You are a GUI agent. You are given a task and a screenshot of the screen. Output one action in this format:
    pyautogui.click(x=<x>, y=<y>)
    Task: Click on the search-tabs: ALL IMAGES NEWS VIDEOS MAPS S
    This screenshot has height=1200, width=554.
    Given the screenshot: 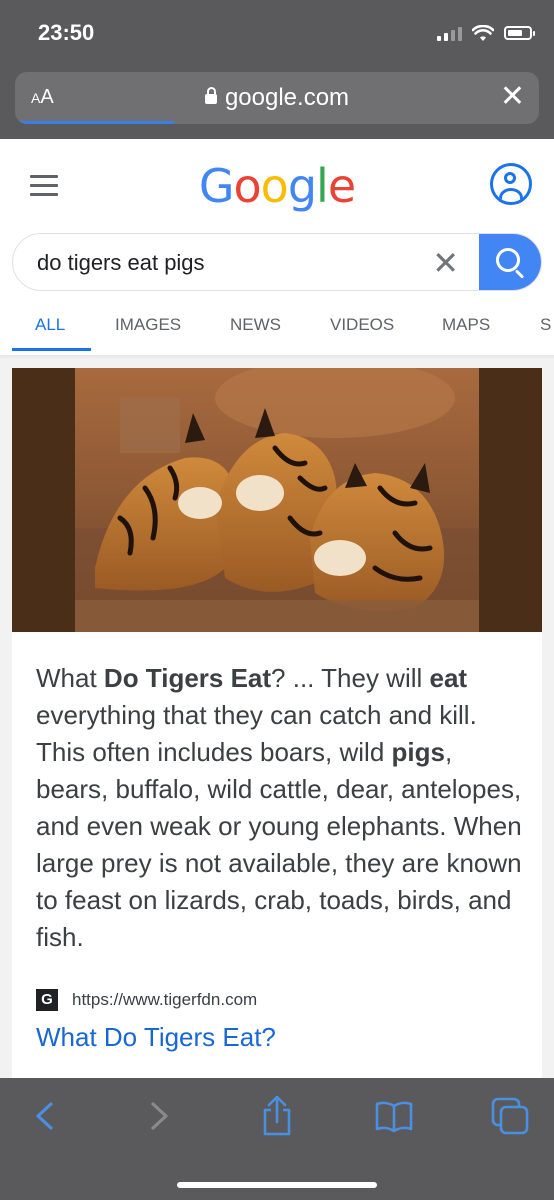 What is the action you would take?
    pyautogui.click(x=283, y=332)
    